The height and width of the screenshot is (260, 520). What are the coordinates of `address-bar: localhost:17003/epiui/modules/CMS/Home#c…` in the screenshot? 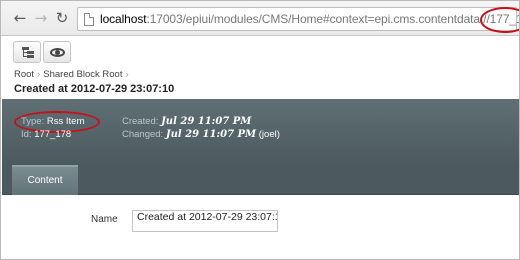 It's located at (298, 20).